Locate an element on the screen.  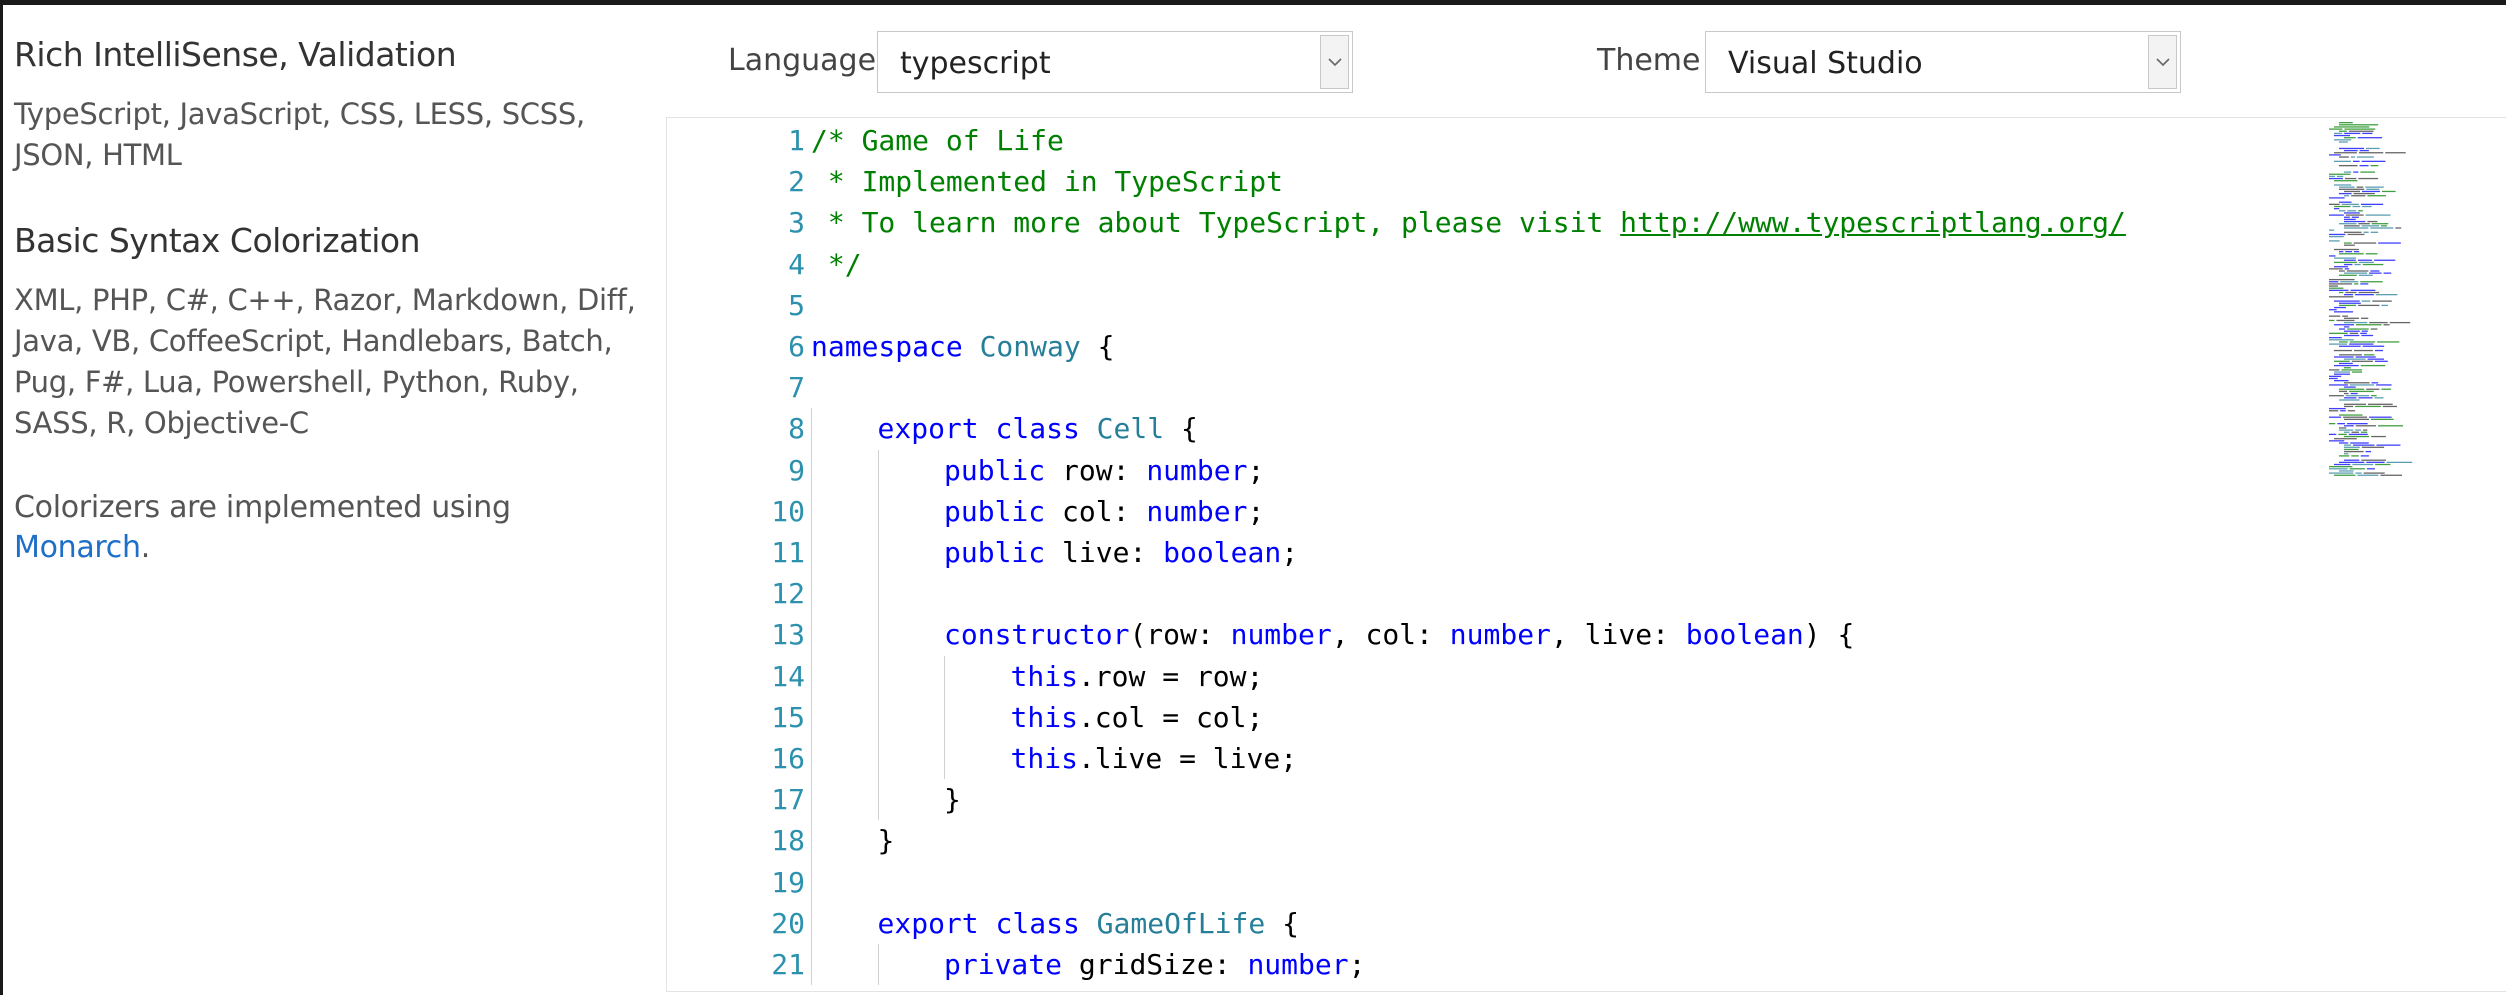
code-token: , live: is located at coordinates (1618, 635).